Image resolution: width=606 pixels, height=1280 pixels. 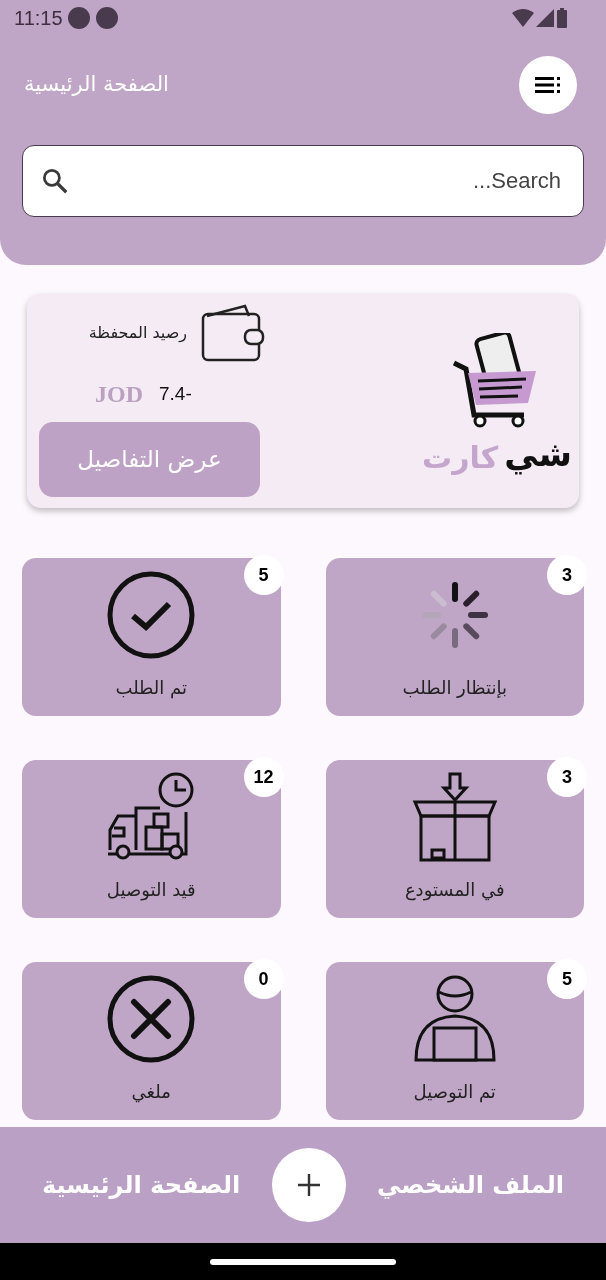 I want to click on battery-icon, so click(x=562, y=18).